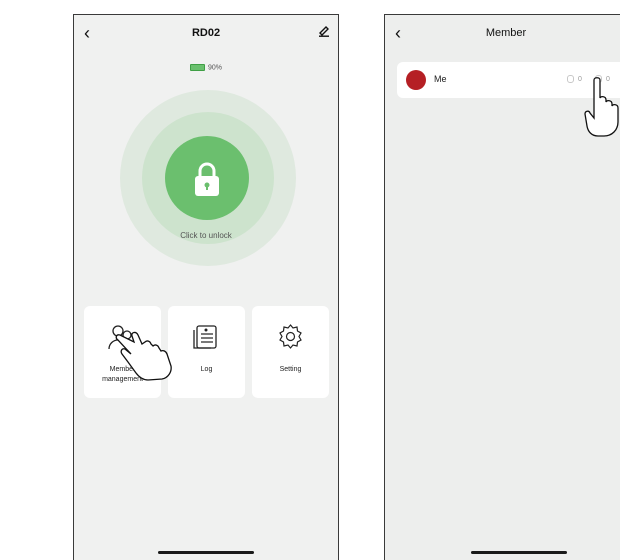 The height and width of the screenshot is (560, 620). What do you see at coordinates (506, 33) in the screenshot?
I see `page-title: Member` at bounding box center [506, 33].